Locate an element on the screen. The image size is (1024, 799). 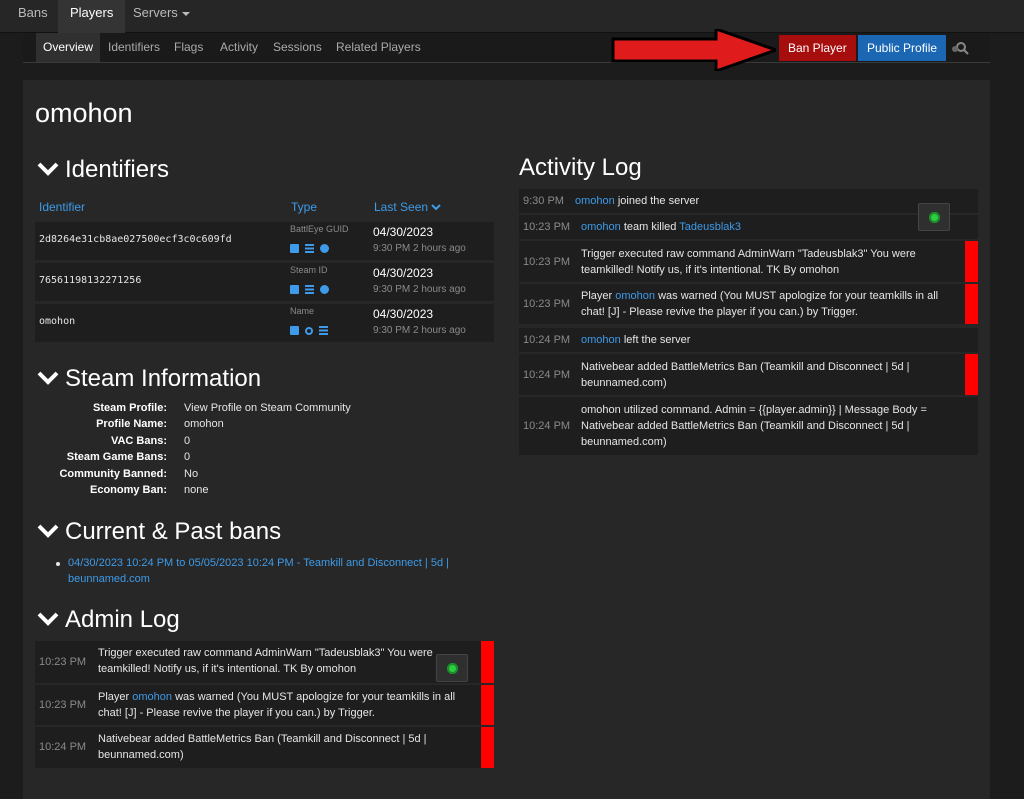
col-last-seen-label: Last Seen is located at coordinates (401, 207).